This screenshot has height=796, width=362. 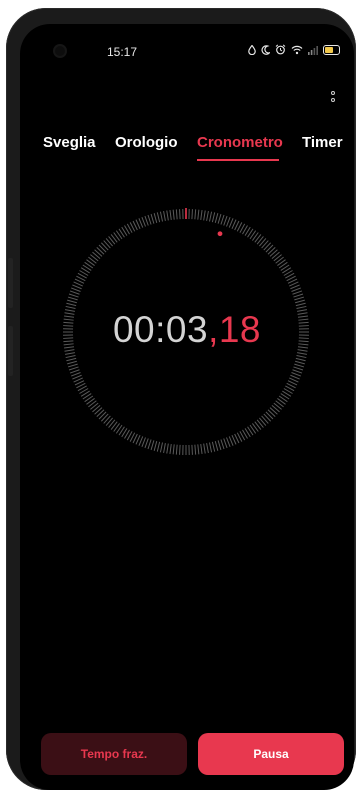 I want to click on tab-orologio: Orologio, so click(x=146, y=142).